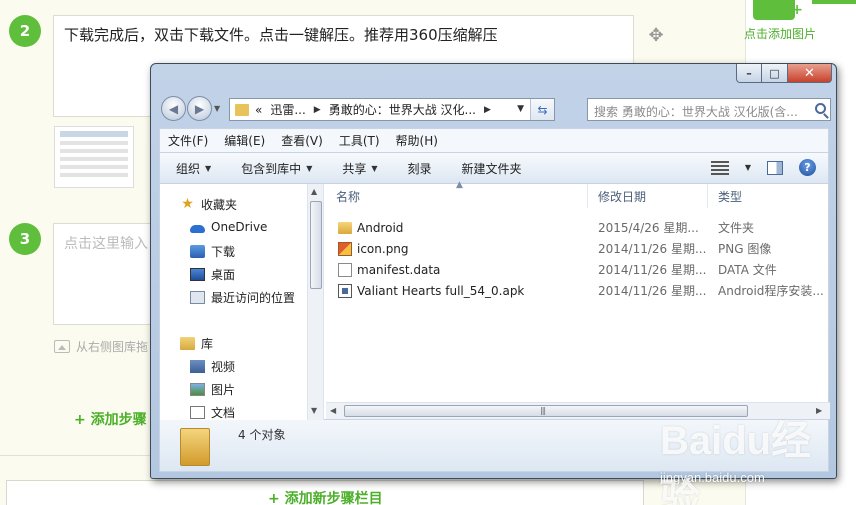 The height and width of the screenshot is (505, 856). Describe the element at coordinates (420, 168) in the screenshot. I see `burn-button: 刻录` at that location.